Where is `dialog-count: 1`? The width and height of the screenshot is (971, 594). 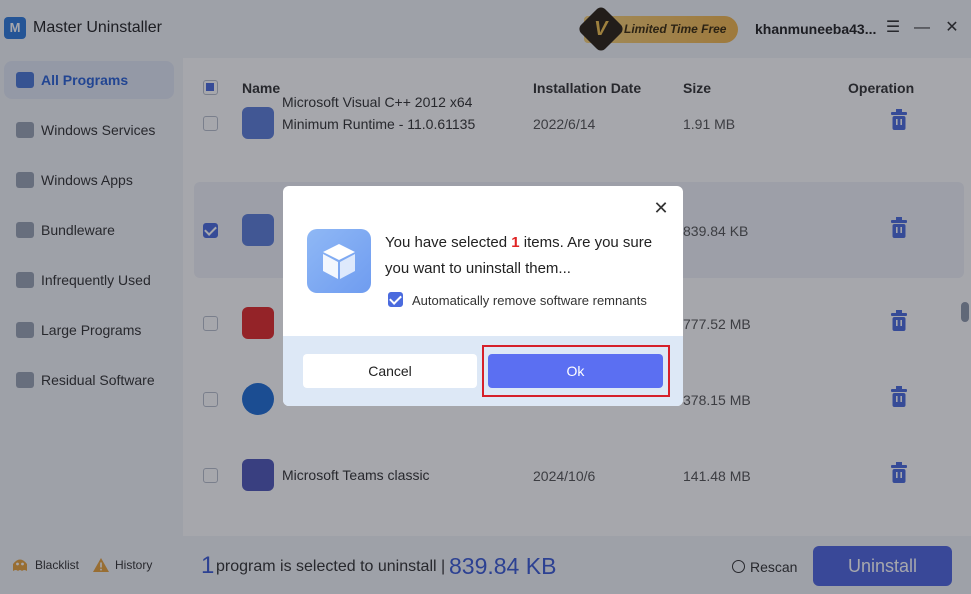
dialog-count: 1 is located at coordinates (515, 242).